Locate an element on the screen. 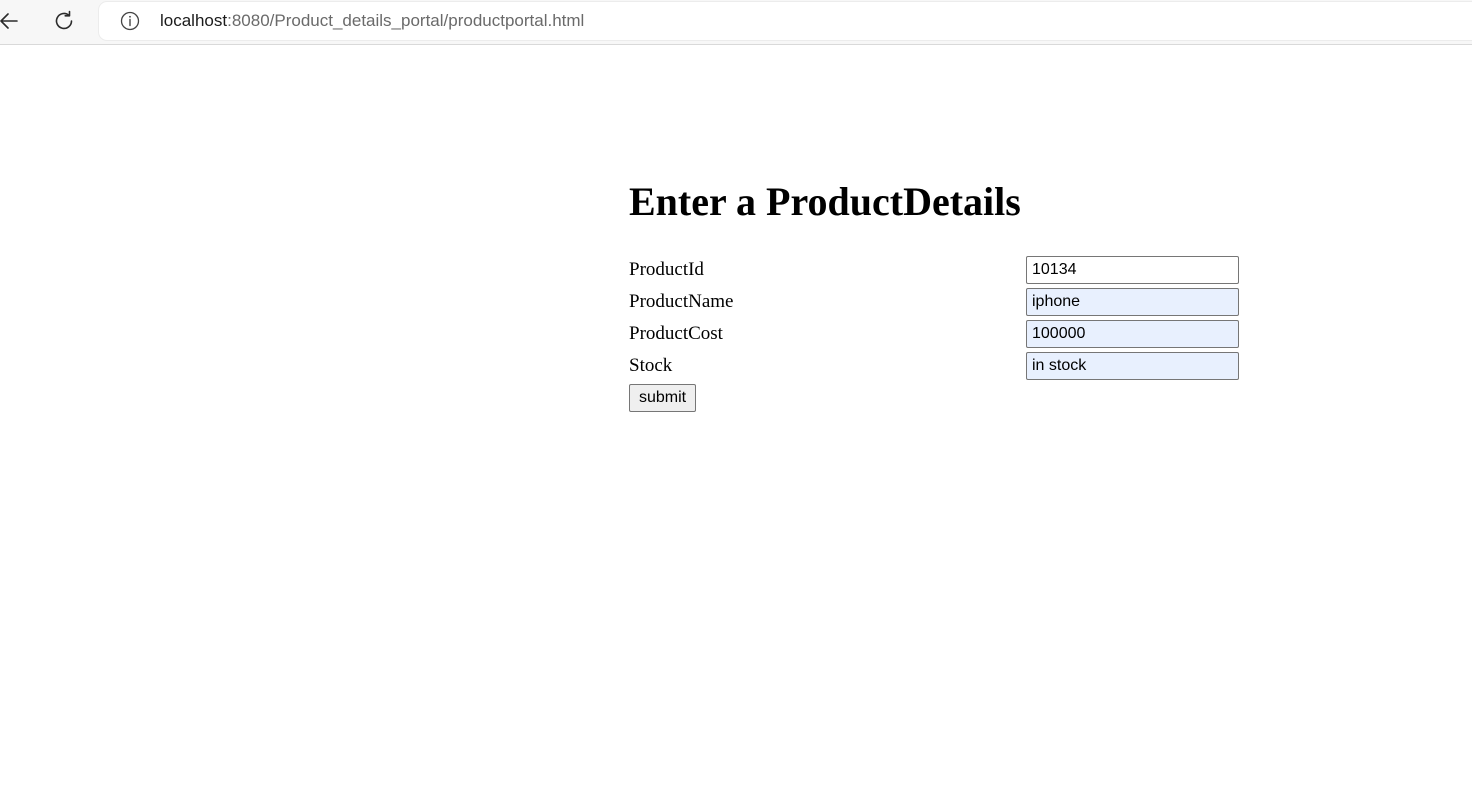  reload-icon is located at coordinates (64, 20).